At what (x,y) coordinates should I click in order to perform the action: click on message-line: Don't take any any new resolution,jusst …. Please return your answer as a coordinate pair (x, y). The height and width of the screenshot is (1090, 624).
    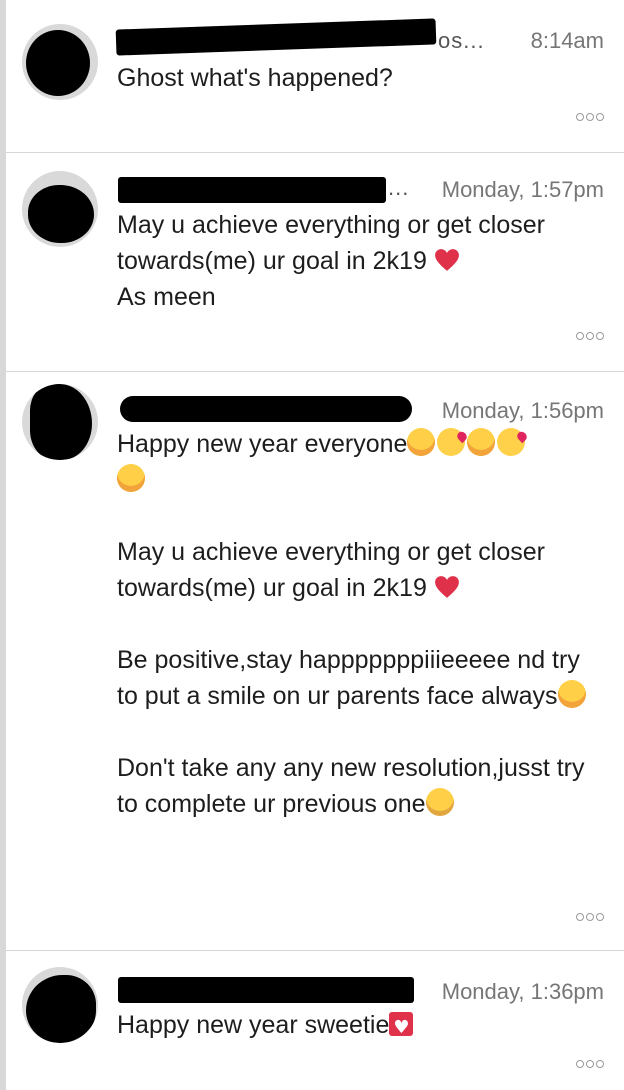
    Looking at the image, I should click on (351, 786).